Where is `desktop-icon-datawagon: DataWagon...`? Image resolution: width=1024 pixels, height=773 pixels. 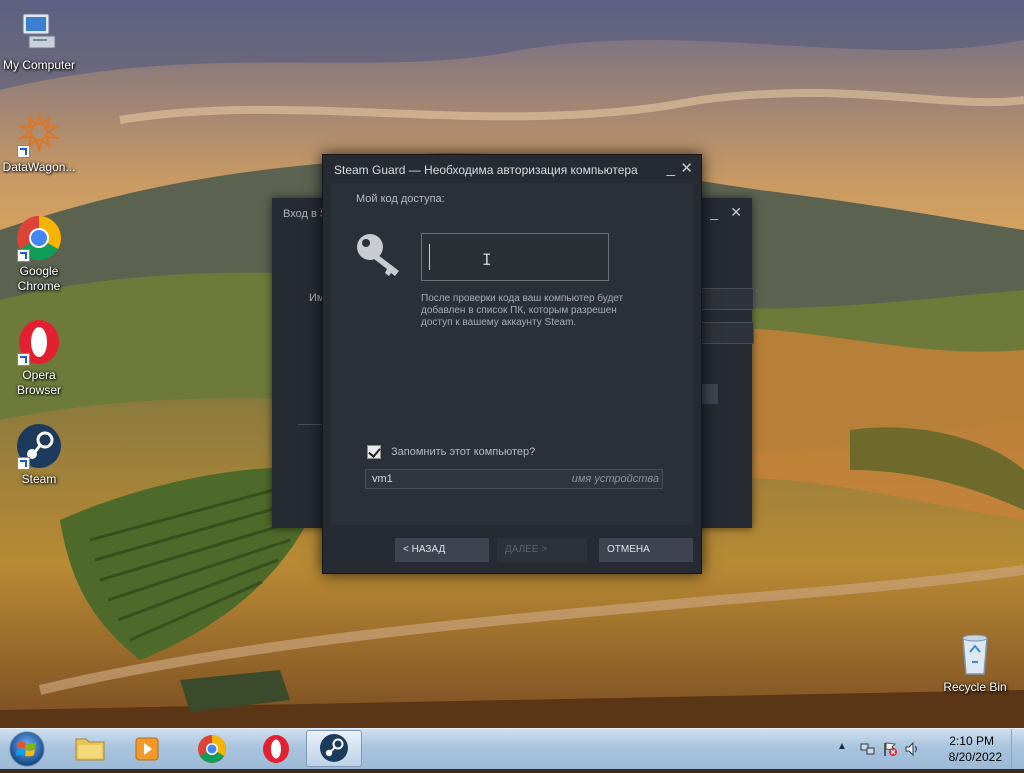 desktop-icon-datawagon: DataWagon... is located at coordinates (39, 142).